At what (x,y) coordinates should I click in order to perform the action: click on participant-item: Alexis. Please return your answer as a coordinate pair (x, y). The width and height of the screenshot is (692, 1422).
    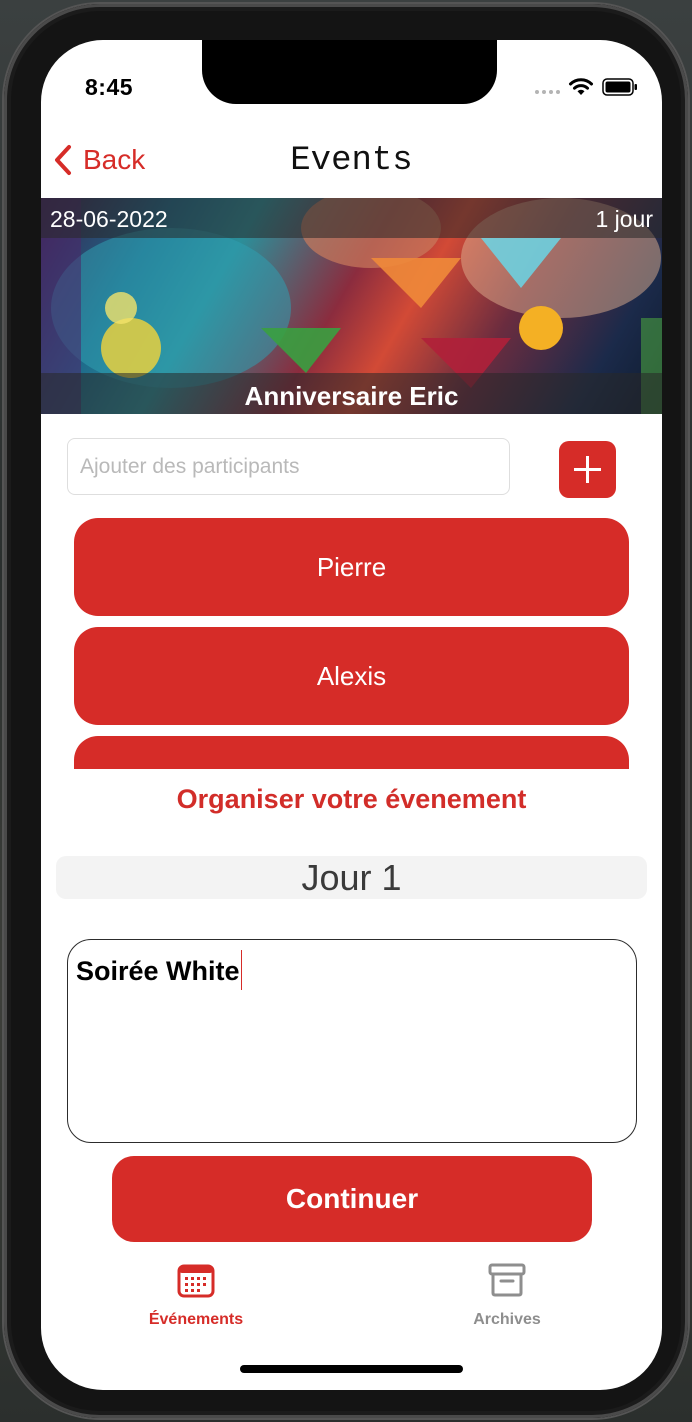
    Looking at the image, I should click on (351, 676).